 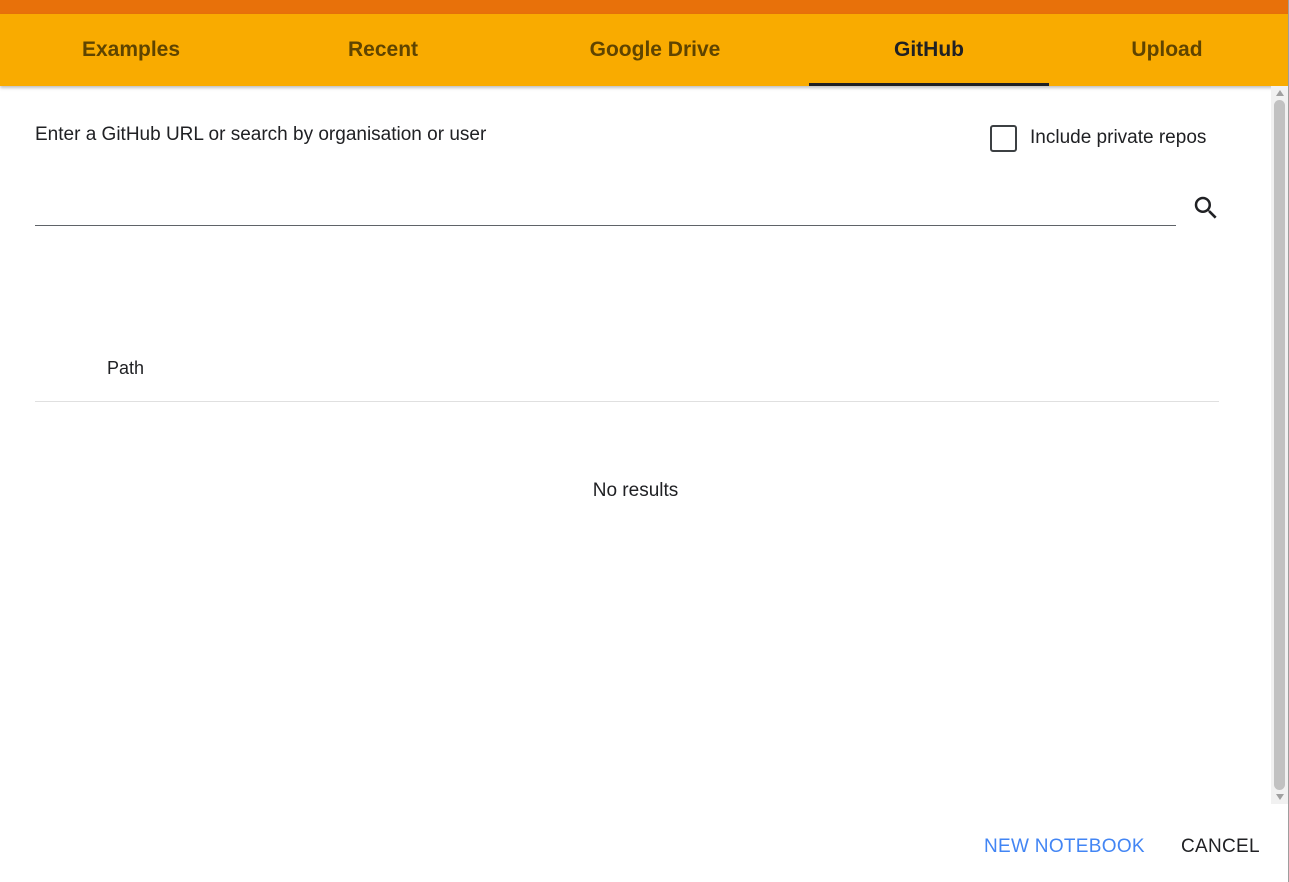 I want to click on triangle-up-icon, so click(x=1279, y=93).